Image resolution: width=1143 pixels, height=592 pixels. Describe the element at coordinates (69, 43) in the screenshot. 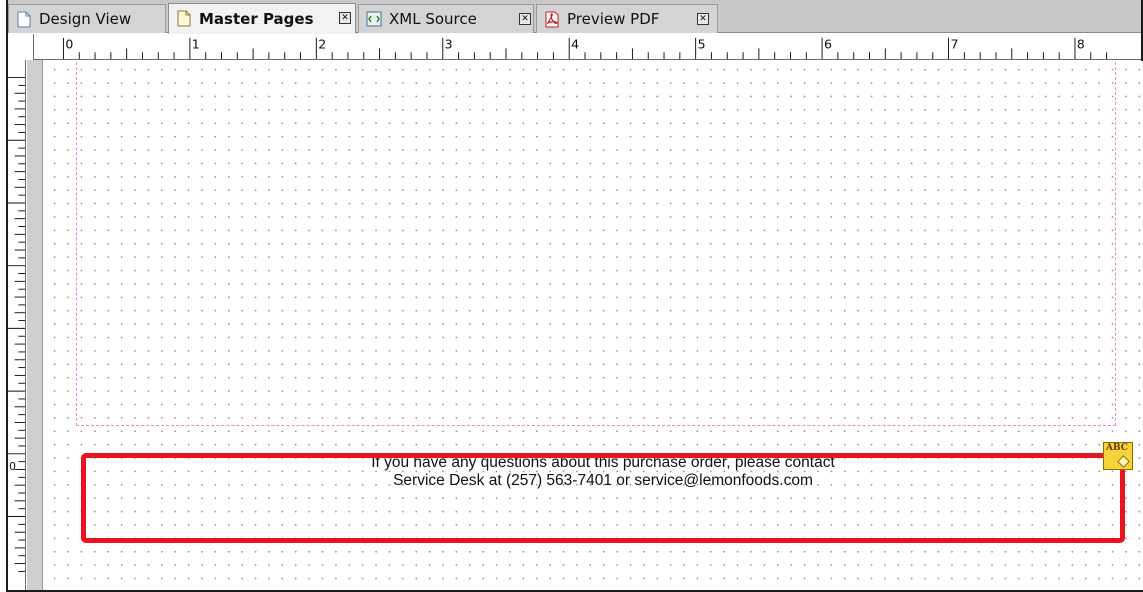

I see `ruler-label: 0` at that location.